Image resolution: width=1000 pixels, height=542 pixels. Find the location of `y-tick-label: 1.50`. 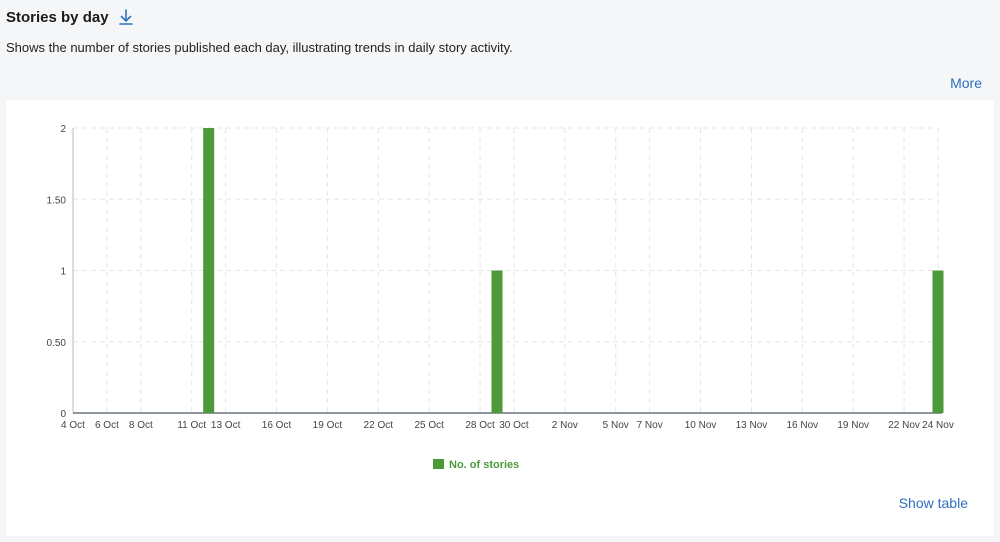

y-tick-label: 1.50 is located at coordinates (57, 200).